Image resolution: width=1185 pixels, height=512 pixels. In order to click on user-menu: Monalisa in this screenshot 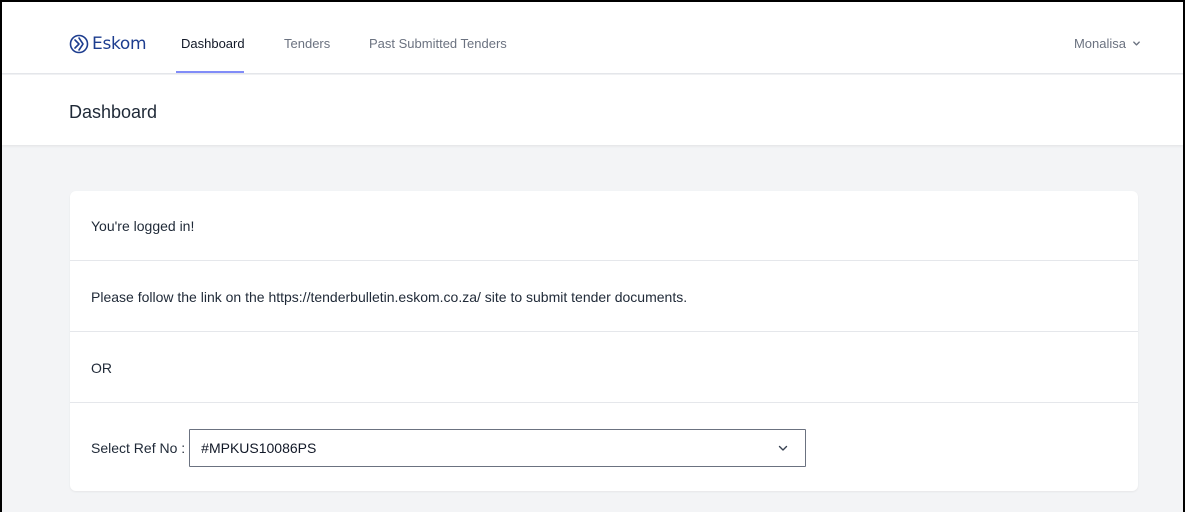, I will do `click(1107, 43)`.